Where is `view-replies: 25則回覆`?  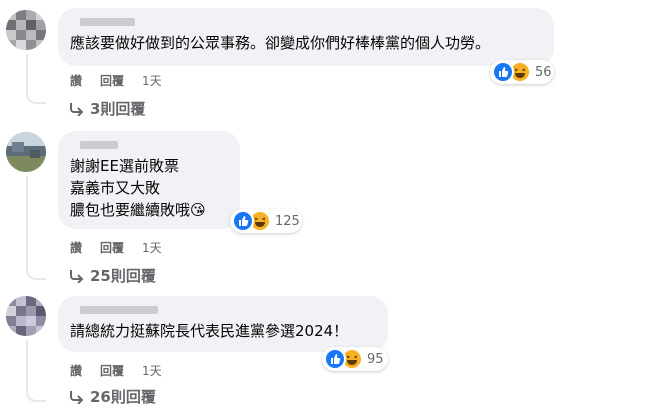
view-replies: 25則回覆 is located at coordinates (112, 275).